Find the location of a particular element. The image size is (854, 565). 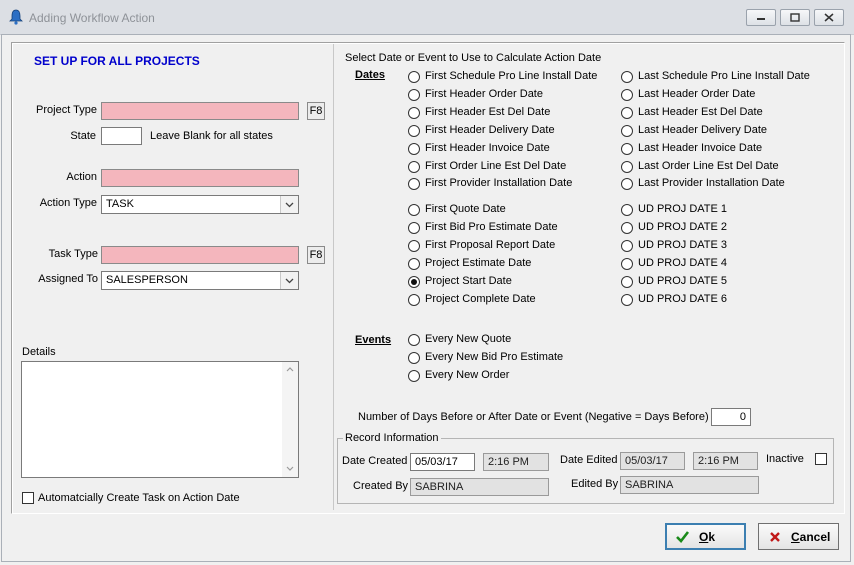

radio-first-proposal-report-date is located at coordinates (414, 246).